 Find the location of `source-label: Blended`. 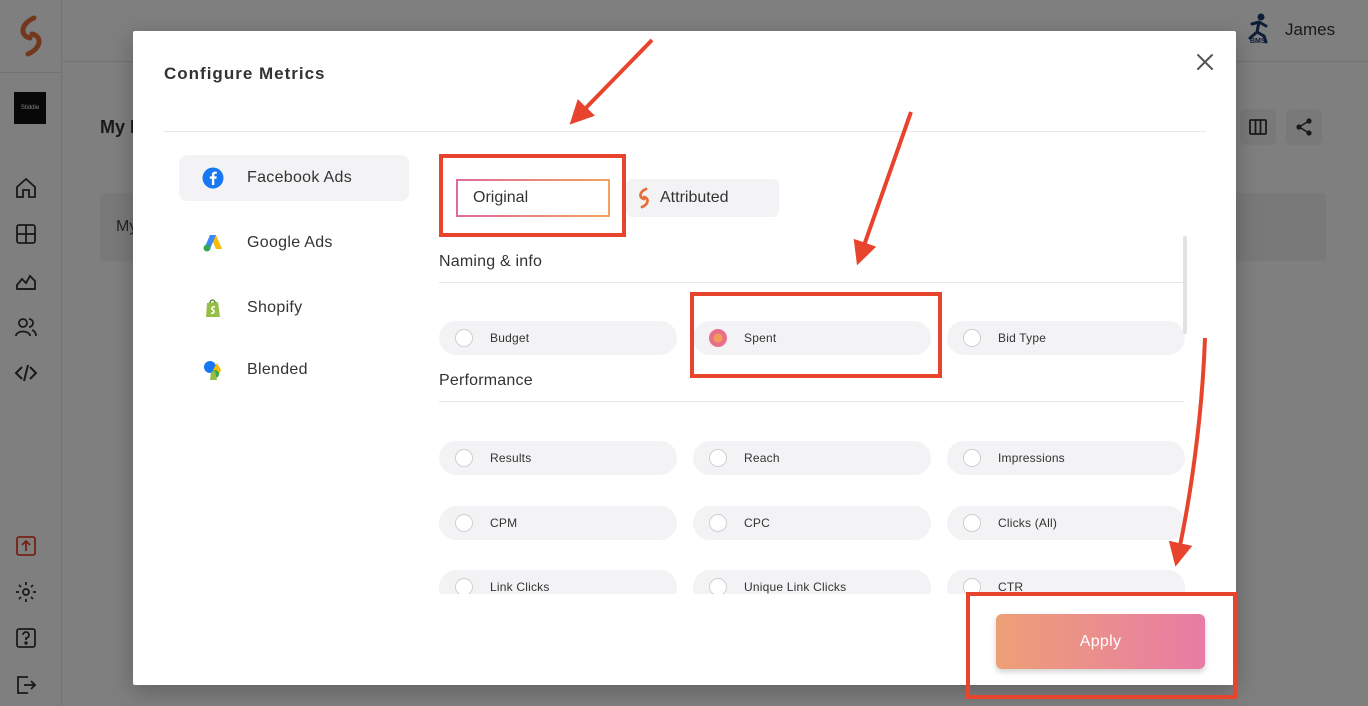

source-label: Blended is located at coordinates (277, 369).